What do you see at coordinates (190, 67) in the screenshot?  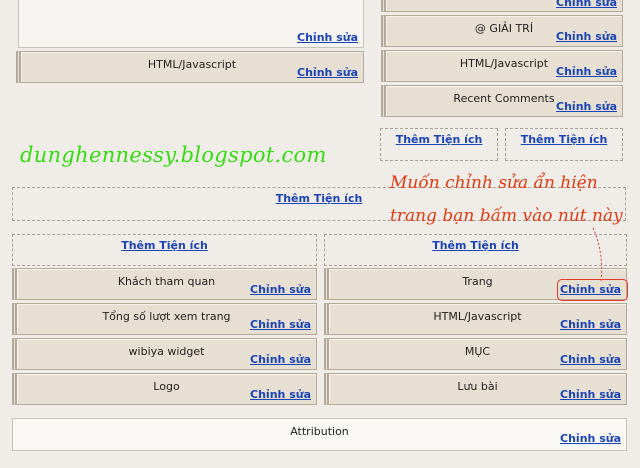 I see `widget-html-javascript-left: HTML/Javascript Chỉnh sửa` at bounding box center [190, 67].